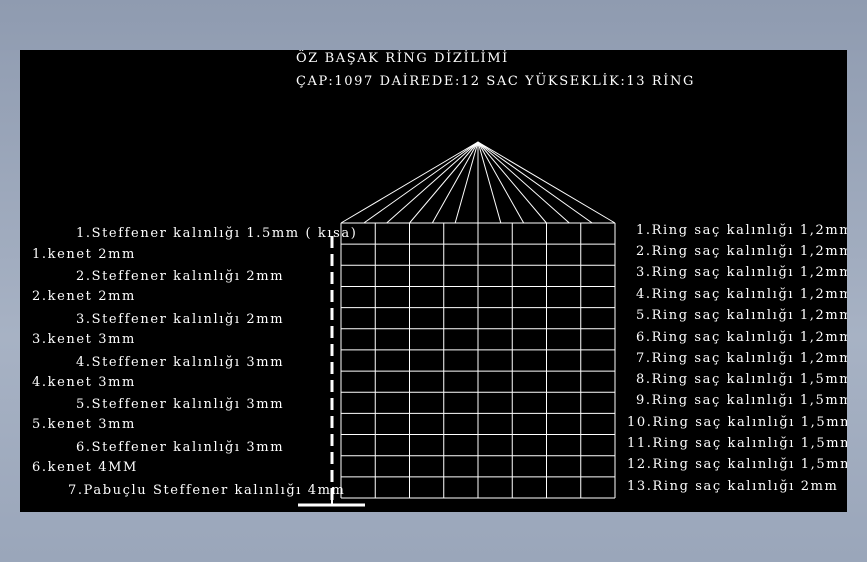 The height and width of the screenshot is (562, 867). What do you see at coordinates (84, 296) in the screenshot?
I see `left-label-4: 2.kenet 2mm` at bounding box center [84, 296].